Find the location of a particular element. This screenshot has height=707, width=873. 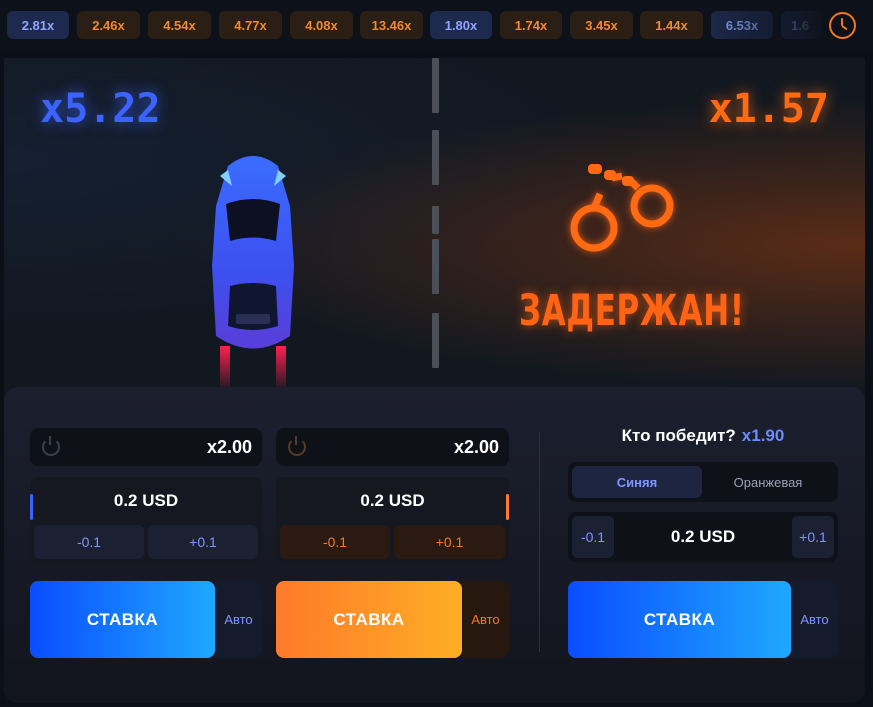

history-chip: 2.81x is located at coordinates (38, 25).